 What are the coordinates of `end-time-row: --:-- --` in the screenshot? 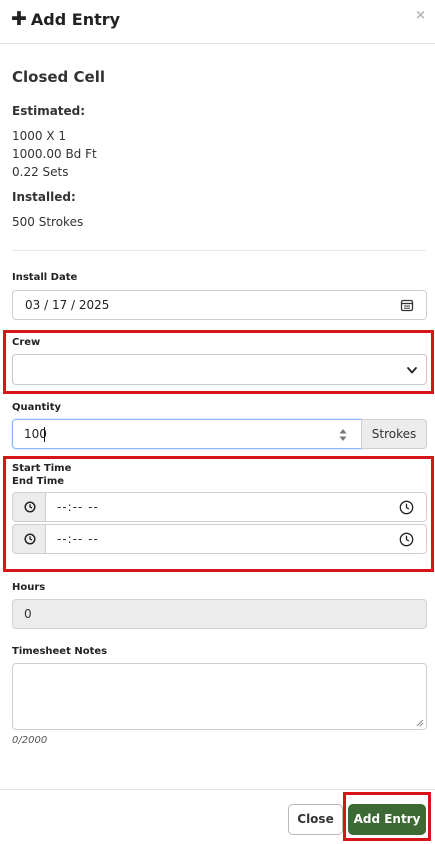 It's located at (219, 539).